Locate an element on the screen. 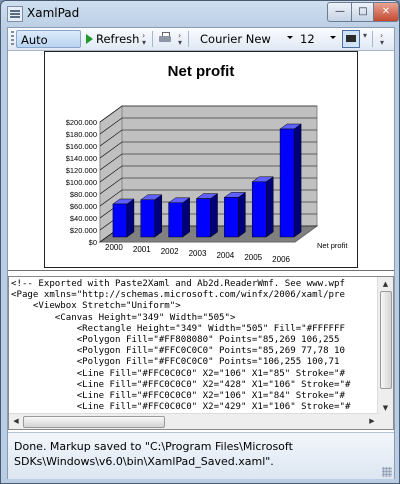 The height and width of the screenshot is (484, 400). scroll-up-icon: ▲ is located at coordinates (385, 284).